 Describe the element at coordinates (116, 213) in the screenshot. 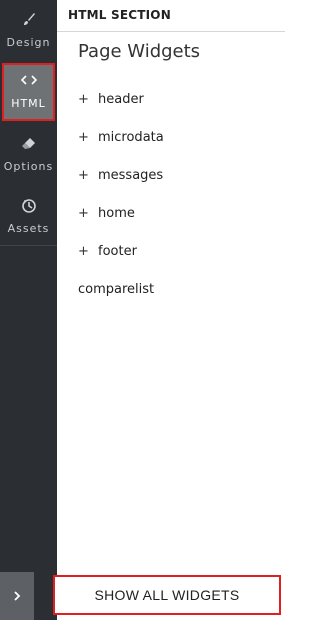

I see `widget-label: home` at that location.